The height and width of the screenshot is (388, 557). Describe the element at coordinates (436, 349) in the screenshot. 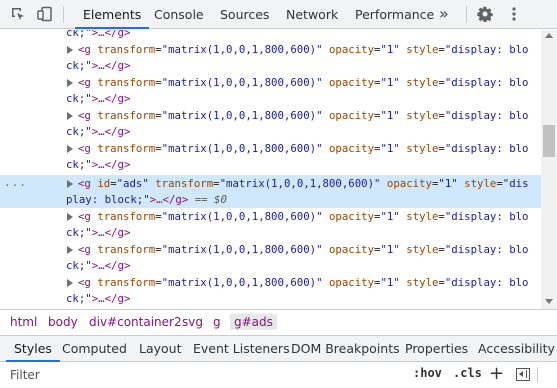

I see `tab-properties: Properties` at that location.